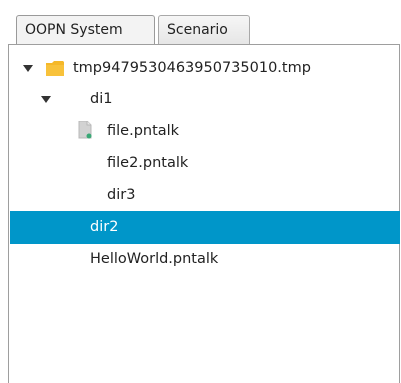 The image size is (401, 383). What do you see at coordinates (205, 163) in the screenshot?
I see `tree-item-file2: file2.pntalk` at bounding box center [205, 163].